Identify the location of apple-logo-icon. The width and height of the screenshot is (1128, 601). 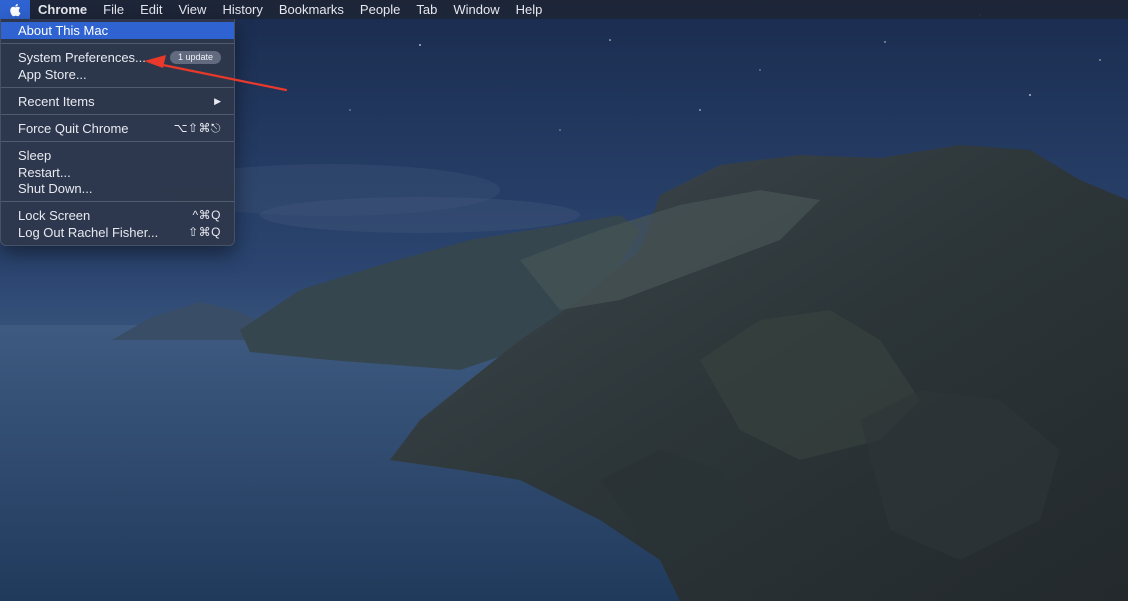
(15, 9).